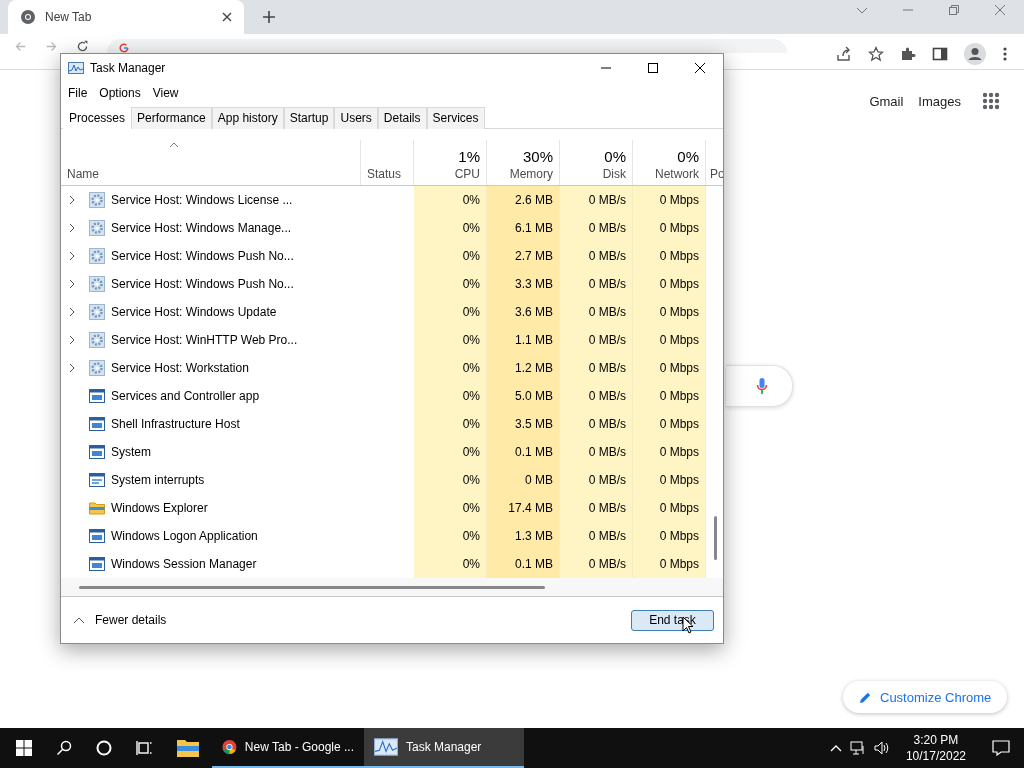 The image size is (1024, 768). What do you see at coordinates (64, 748) in the screenshot?
I see `search-icon` at bounding box center [64, 748].